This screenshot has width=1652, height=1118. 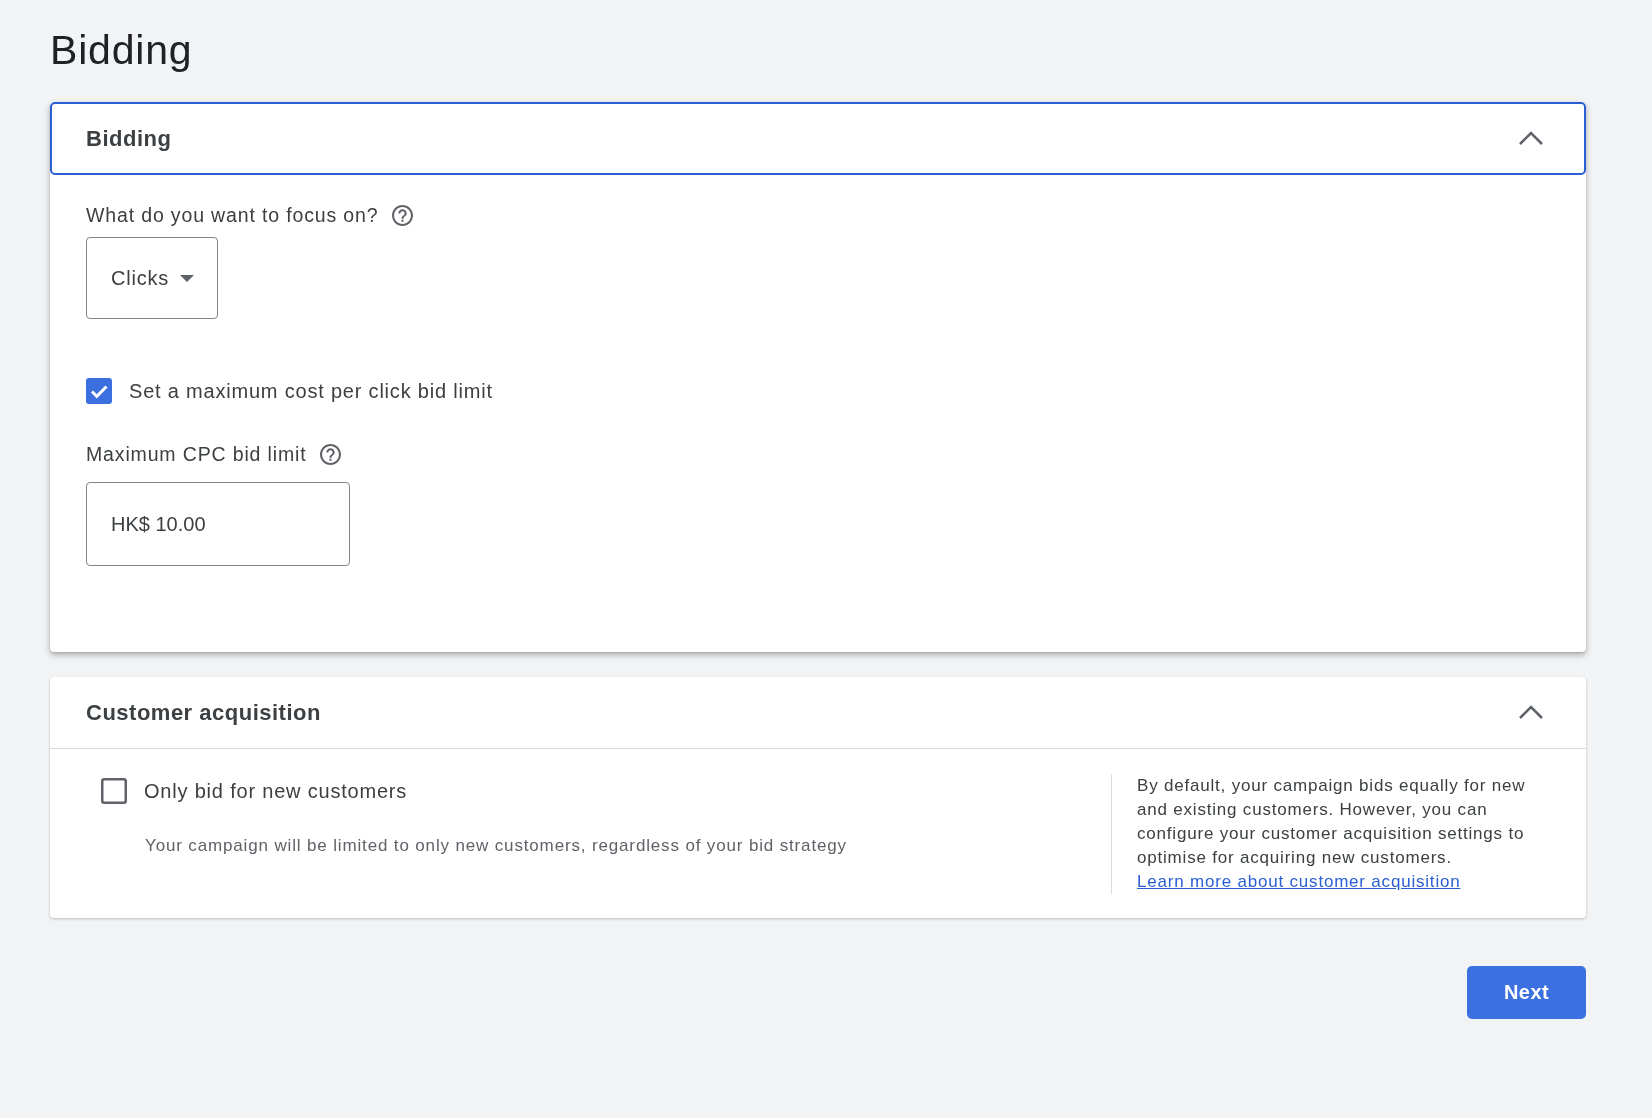 What do you see at coordinates (1332, 834) in the screenshot?
I see `info-text: By default, your campaign bids equally for new and existing customers. However, you can configure your customer acquisition settings to optimise for acquiring new customers. Learn more about customer acquisition` at bounding box center [1332, 834].